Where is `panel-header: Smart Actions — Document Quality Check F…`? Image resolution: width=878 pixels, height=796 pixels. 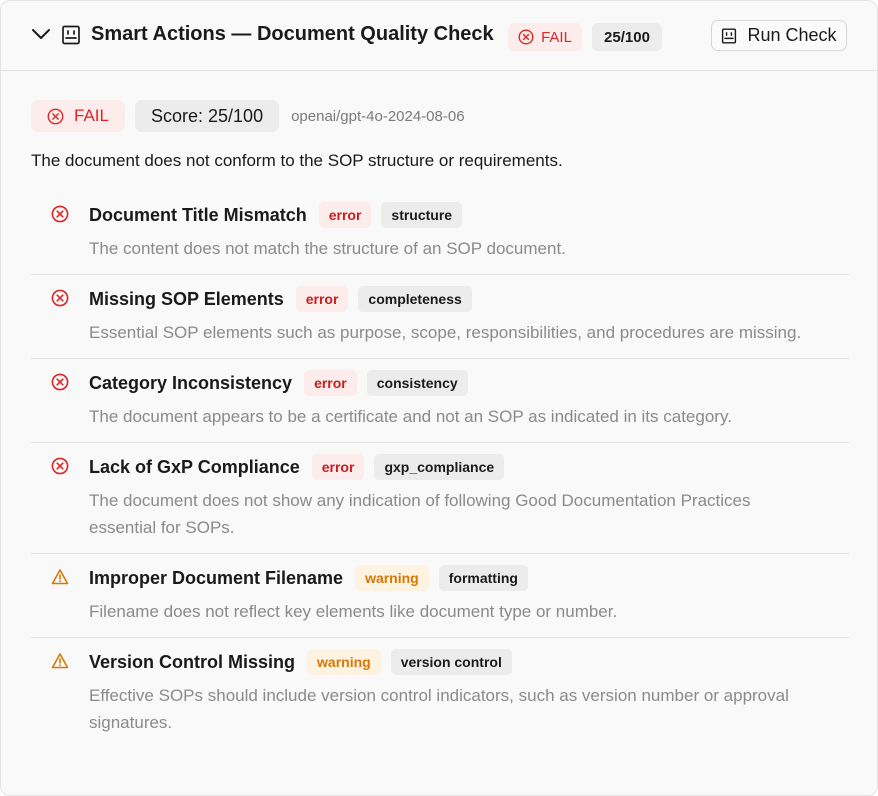
panel-header: Smart Actions — Document Quality Check F… is located at coordinates (439, 36).